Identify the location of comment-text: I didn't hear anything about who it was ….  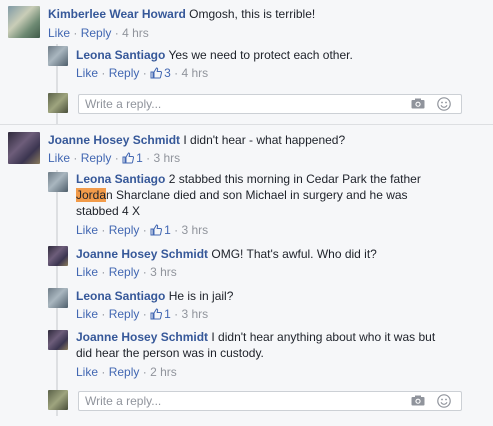
(323, 337).